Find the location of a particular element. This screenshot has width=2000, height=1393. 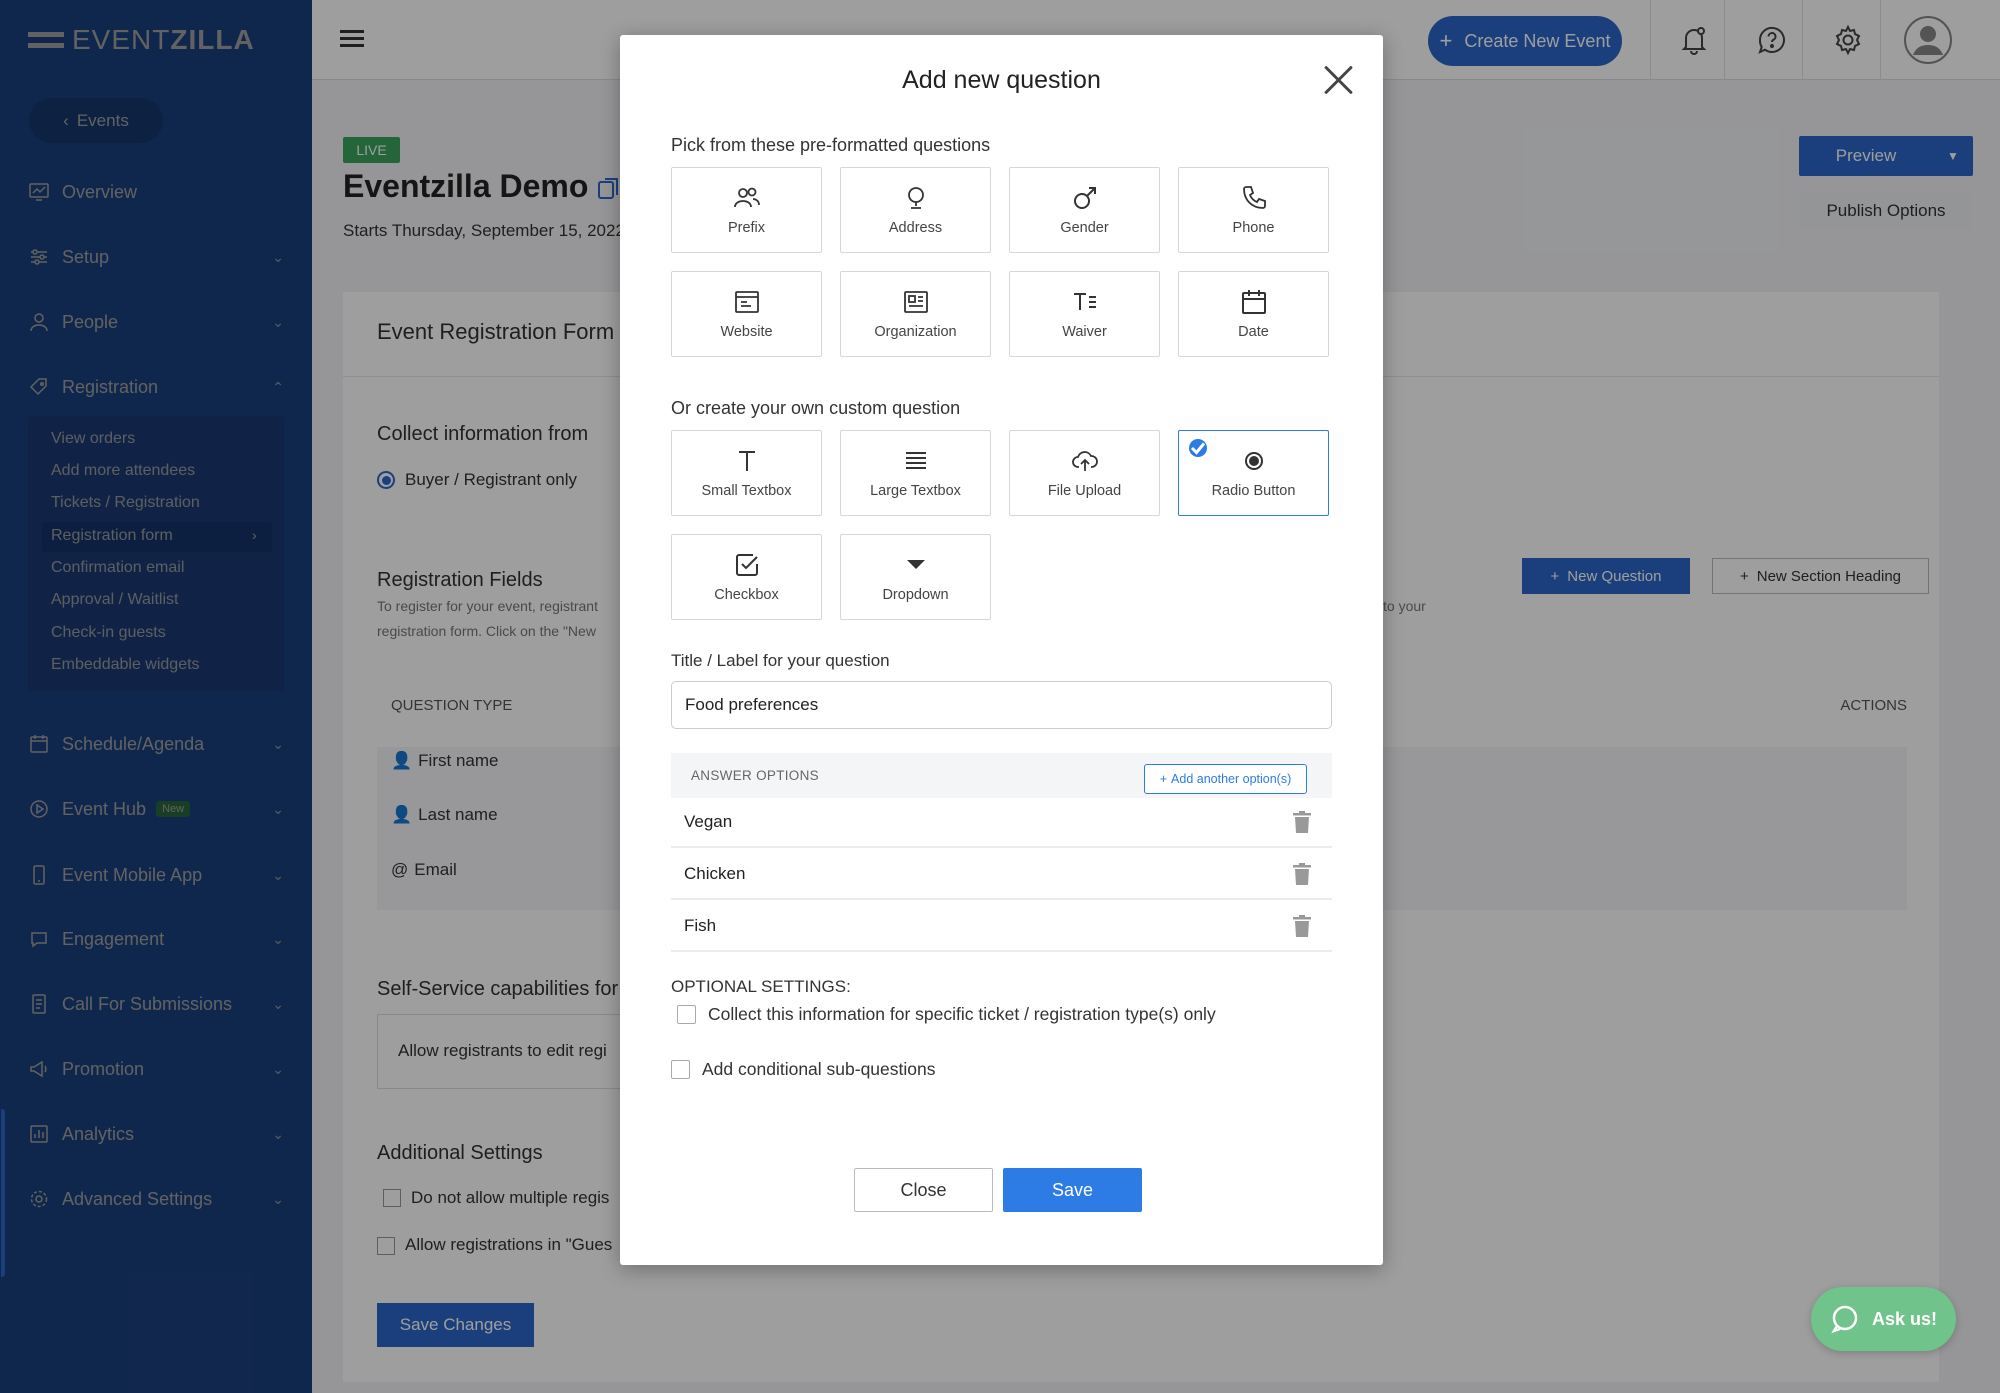

tile-label: Website is located at coordinates (746, 332).